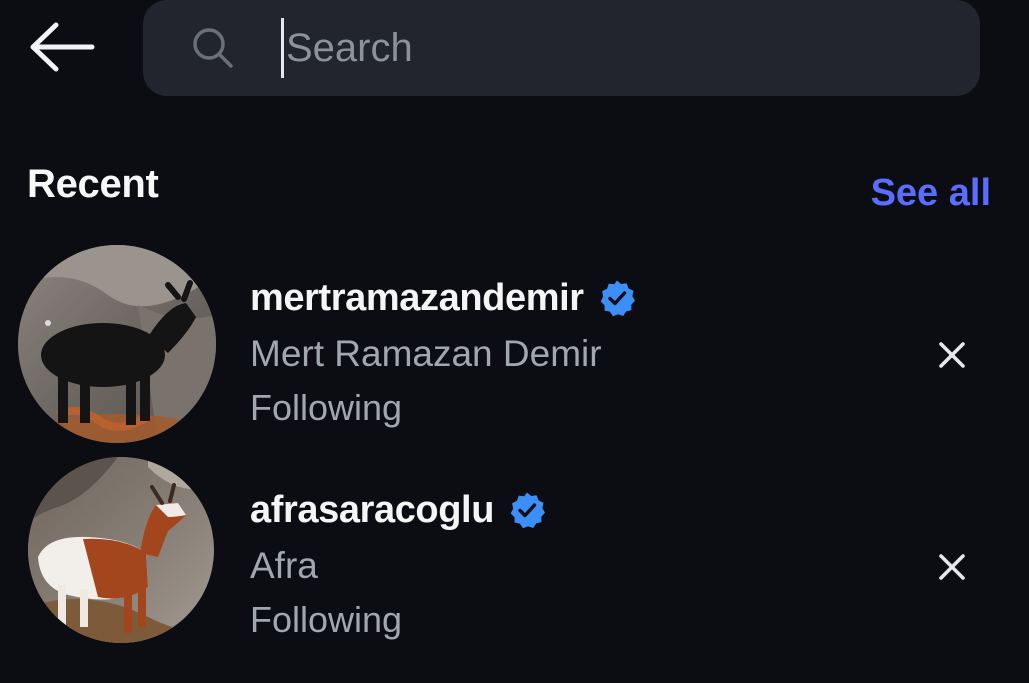 The height and width of the screenshot is (683, 1029). I want to click on section-title: Recent, so click(93, 184).